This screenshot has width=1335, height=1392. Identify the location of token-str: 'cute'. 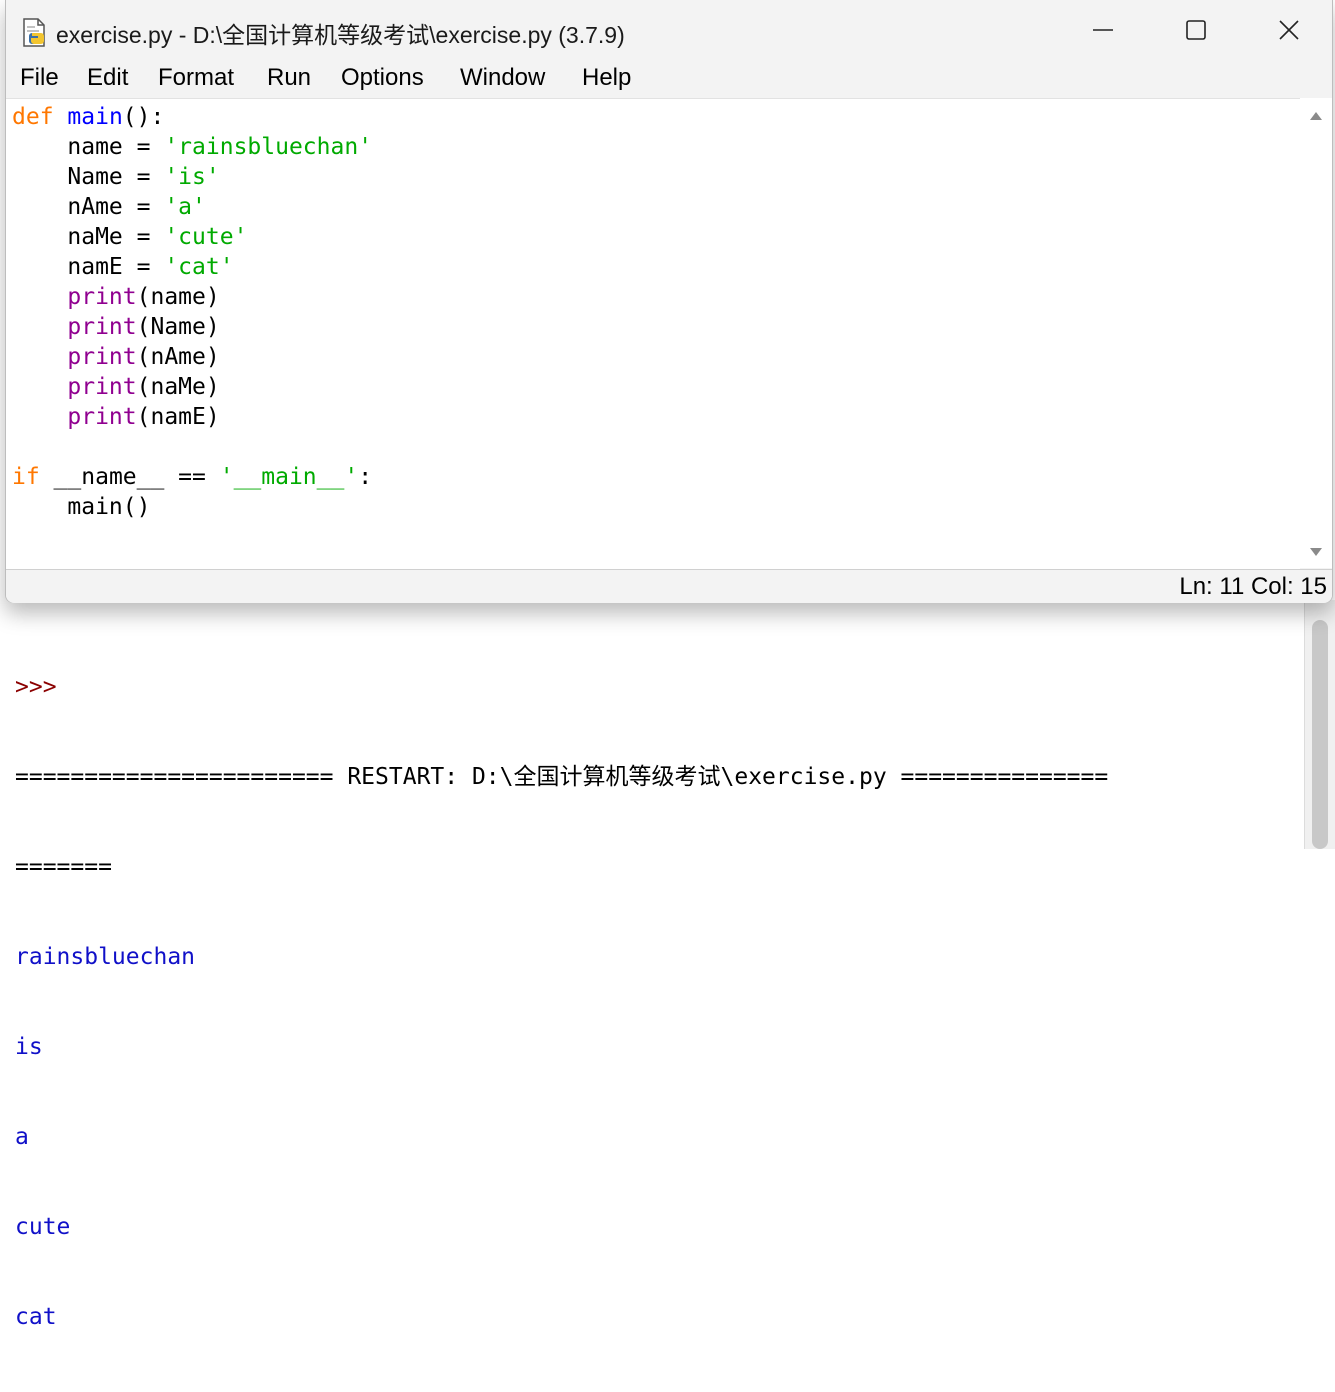
(206, 237).